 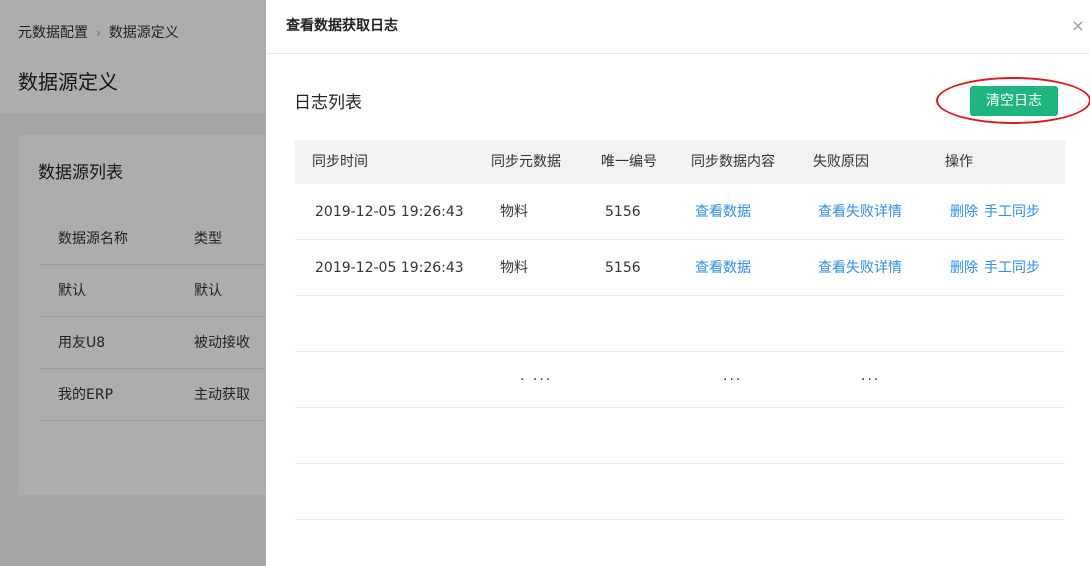 What do you see at coordinates (629, 162) in the screenshot?
I see `column-header-unique-id: 唯一编号` at bounding box center [629, 162].